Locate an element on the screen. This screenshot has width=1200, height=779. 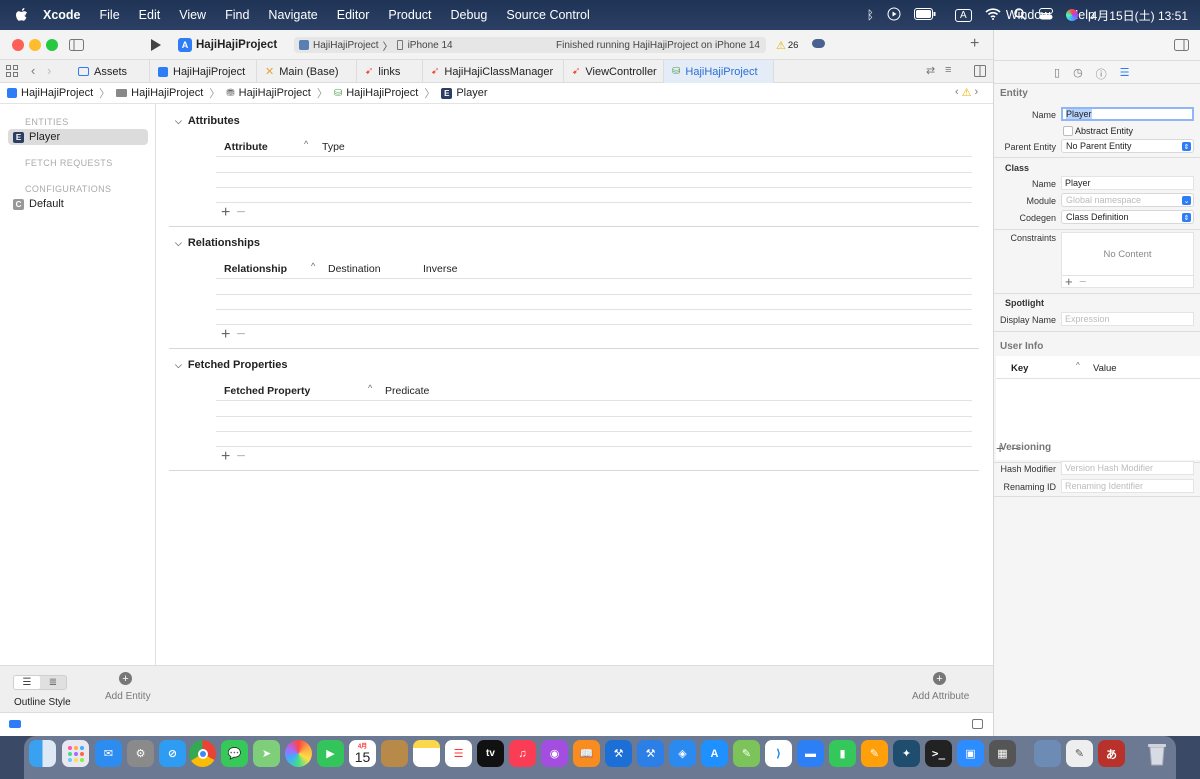
notes-icon is located at coordinates (426, 753).